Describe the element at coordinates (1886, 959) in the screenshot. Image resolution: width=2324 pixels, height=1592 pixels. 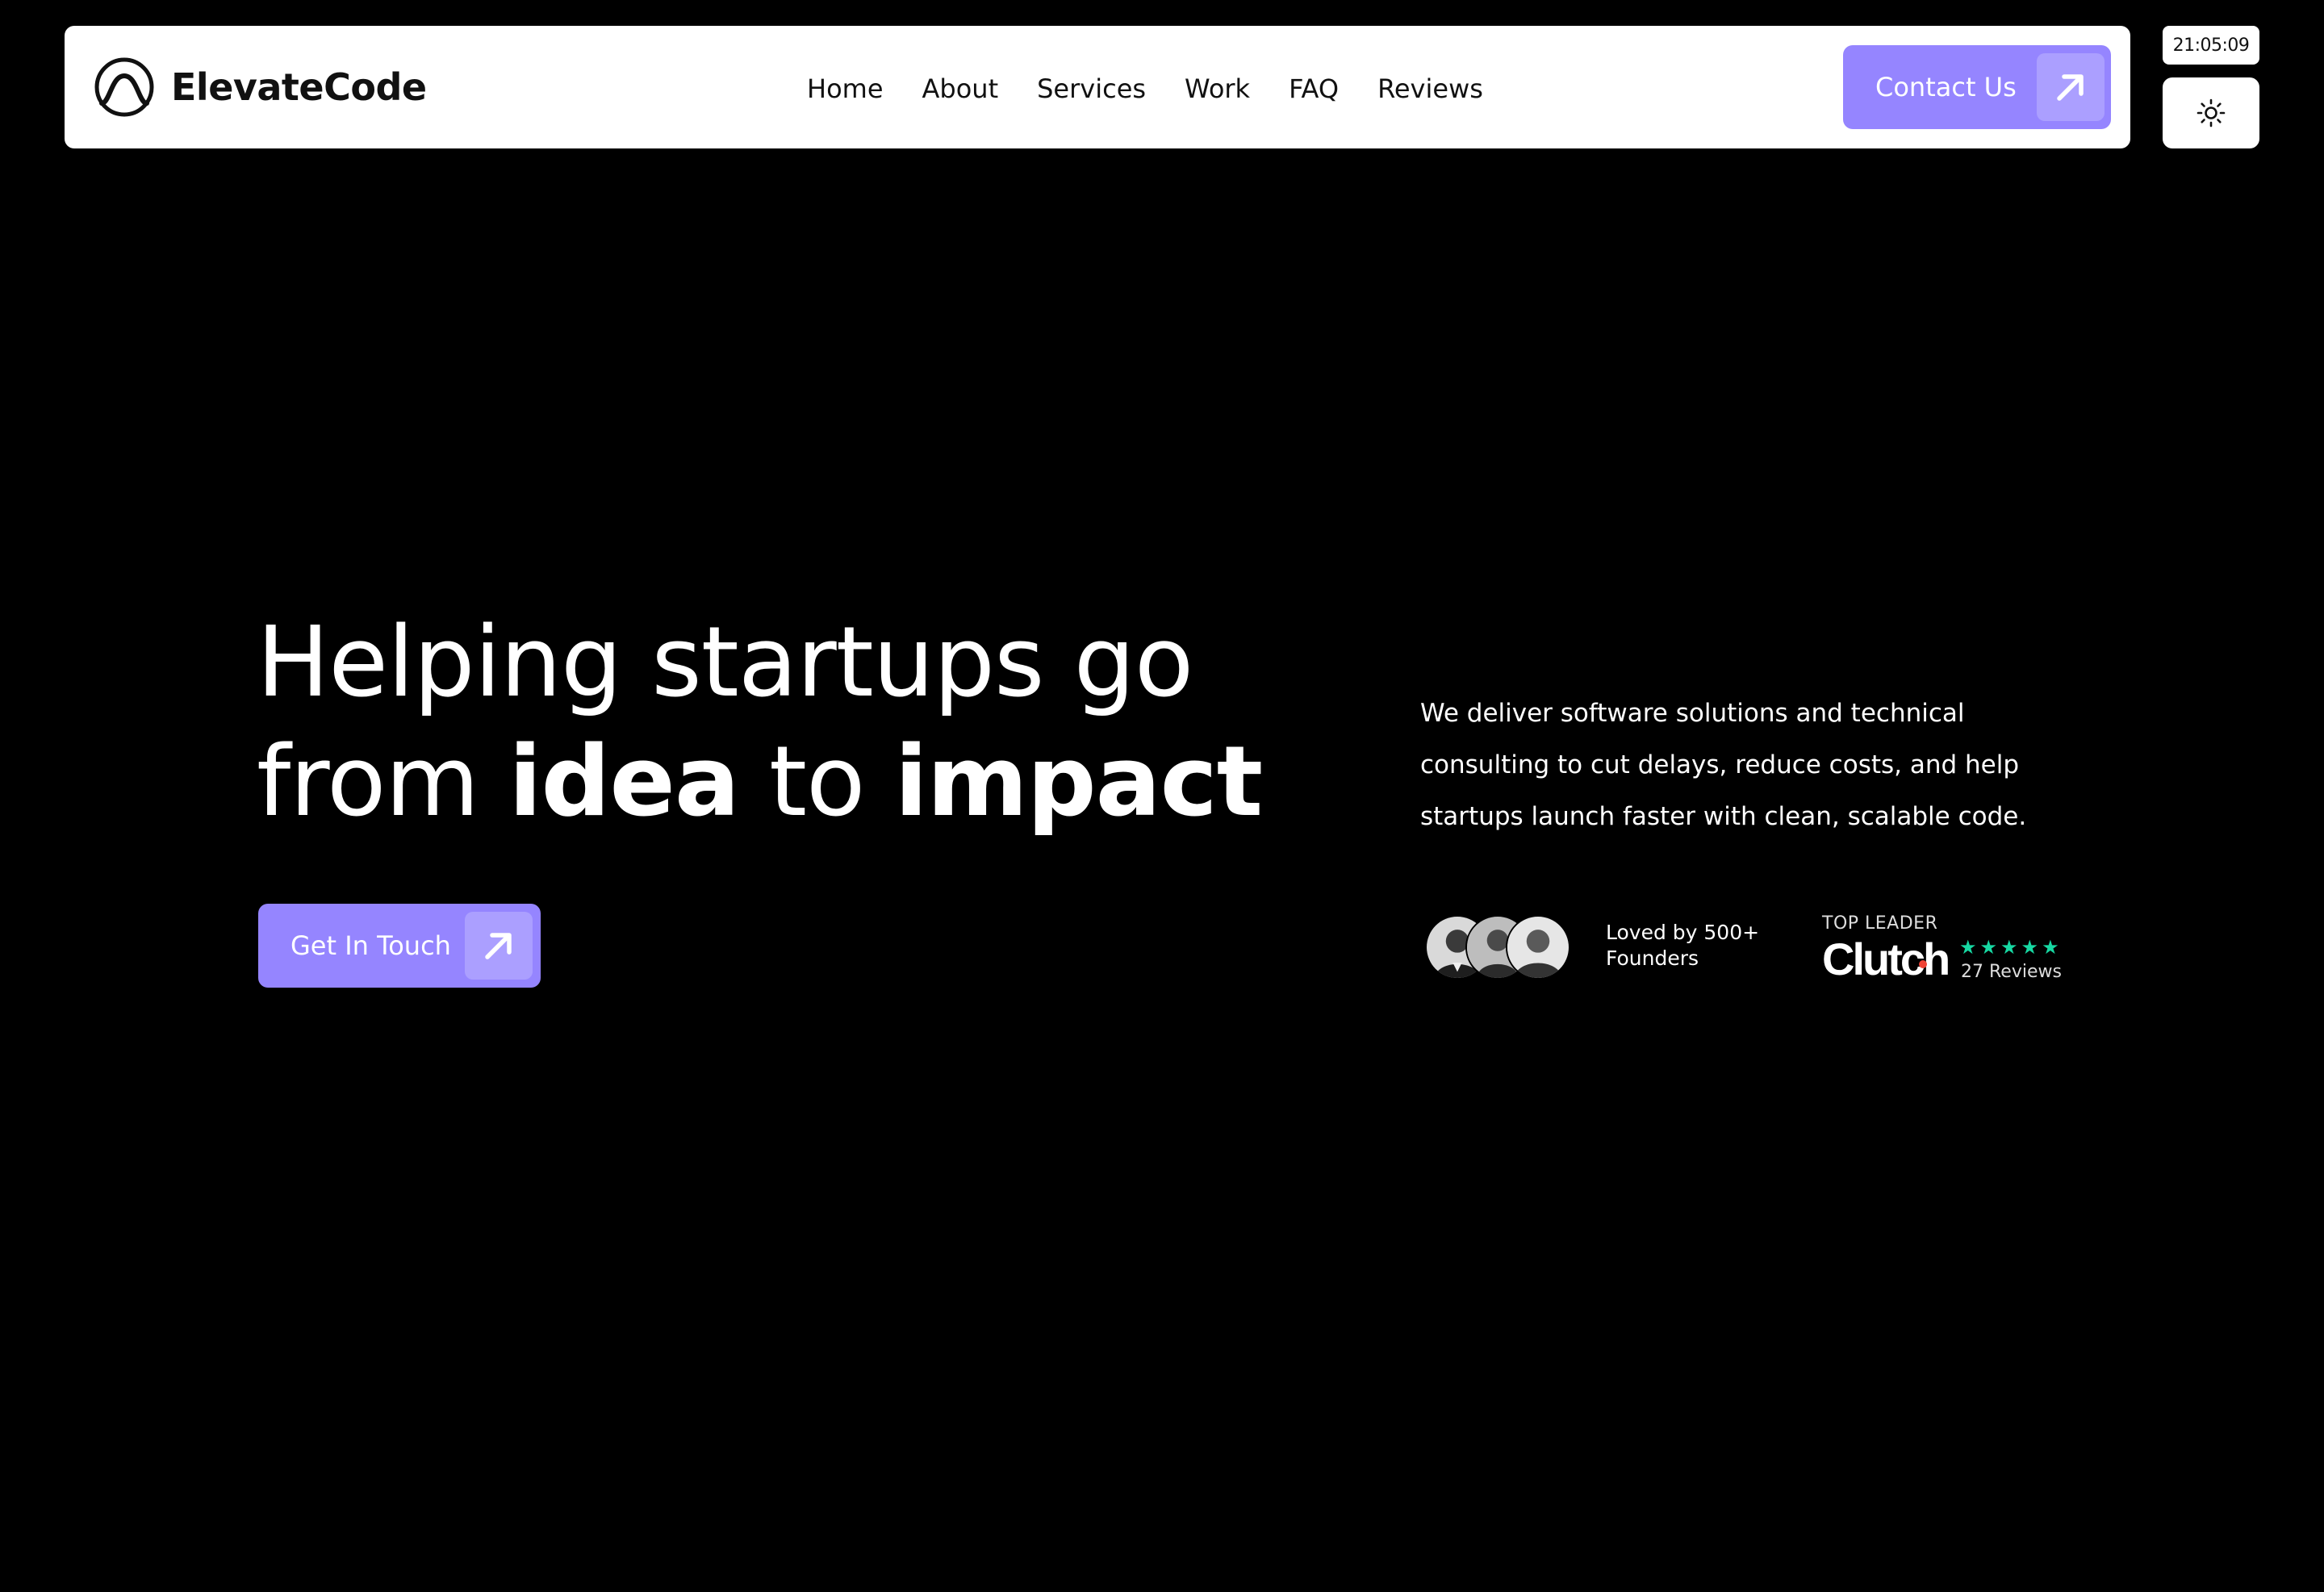
I see `clutch-logo: Clutch` at that location.